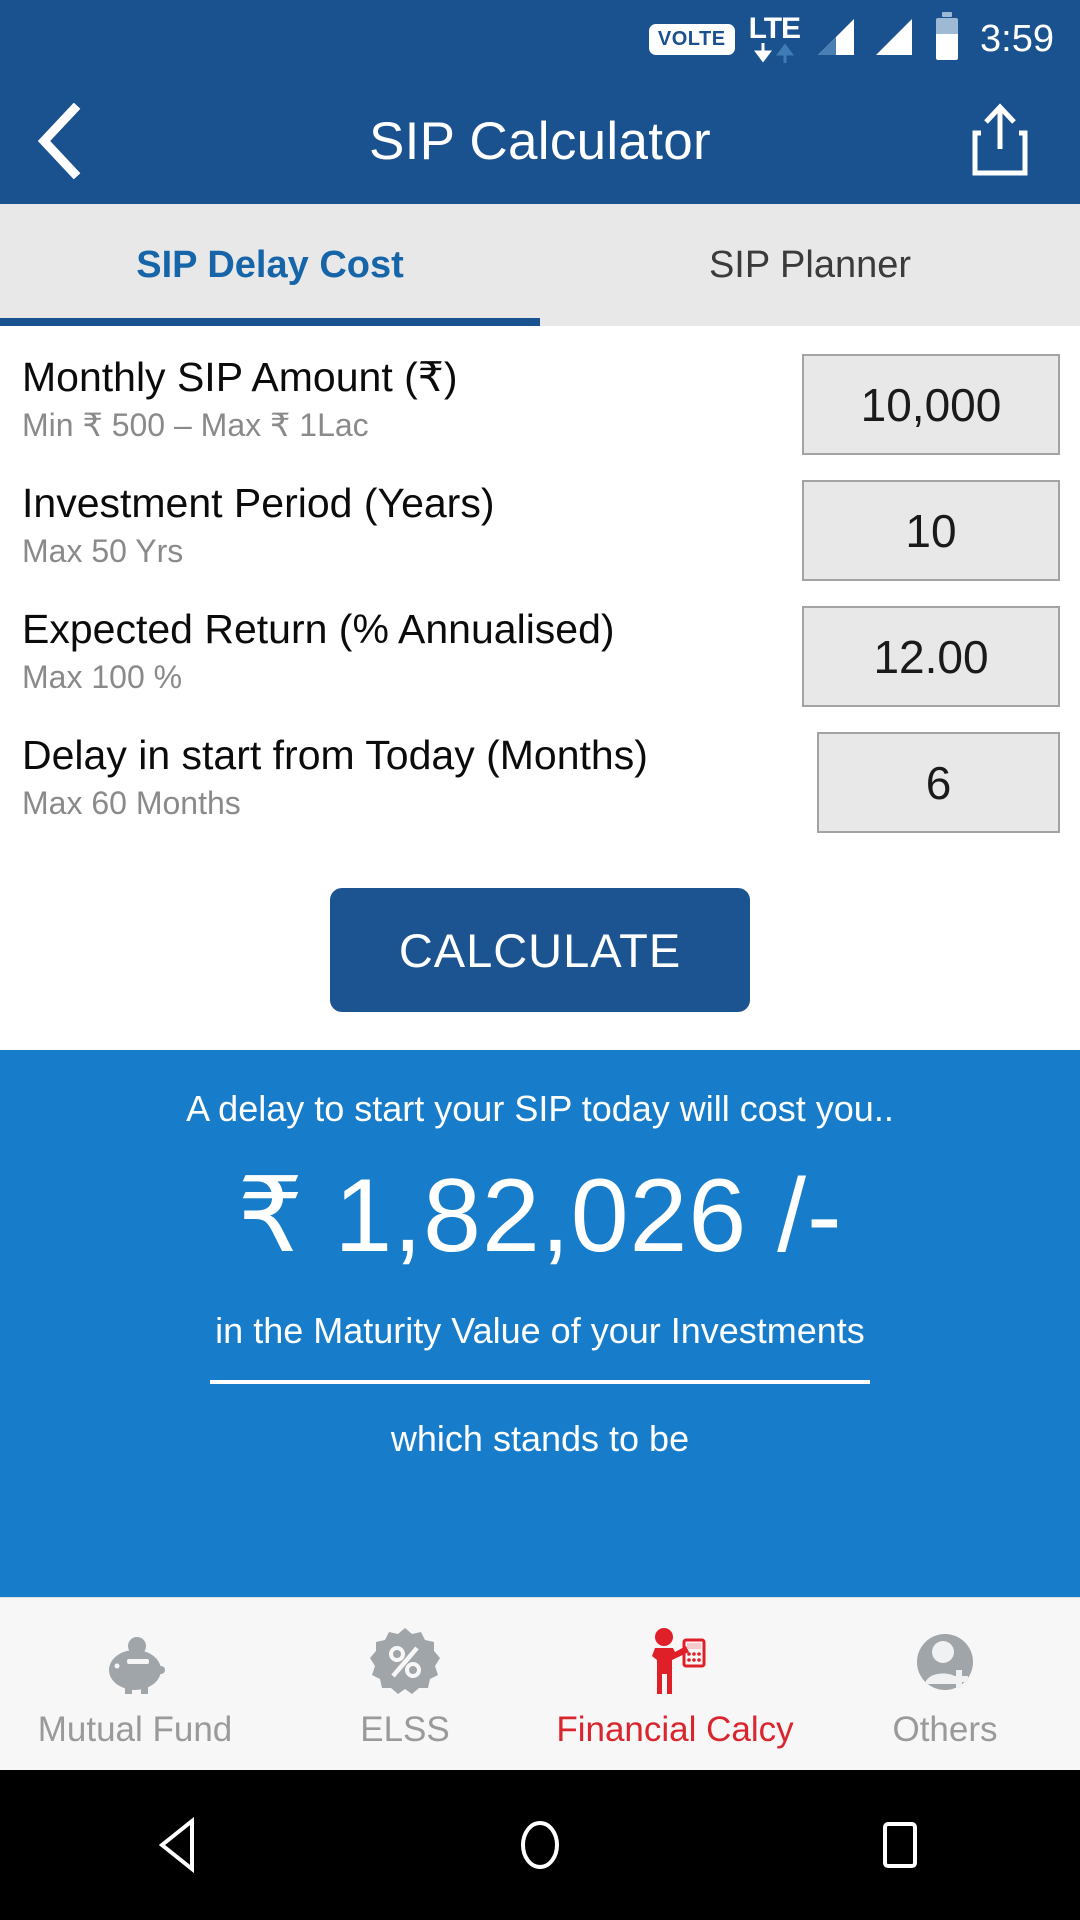  I want to click on android-back-button, so click(180, 1845).